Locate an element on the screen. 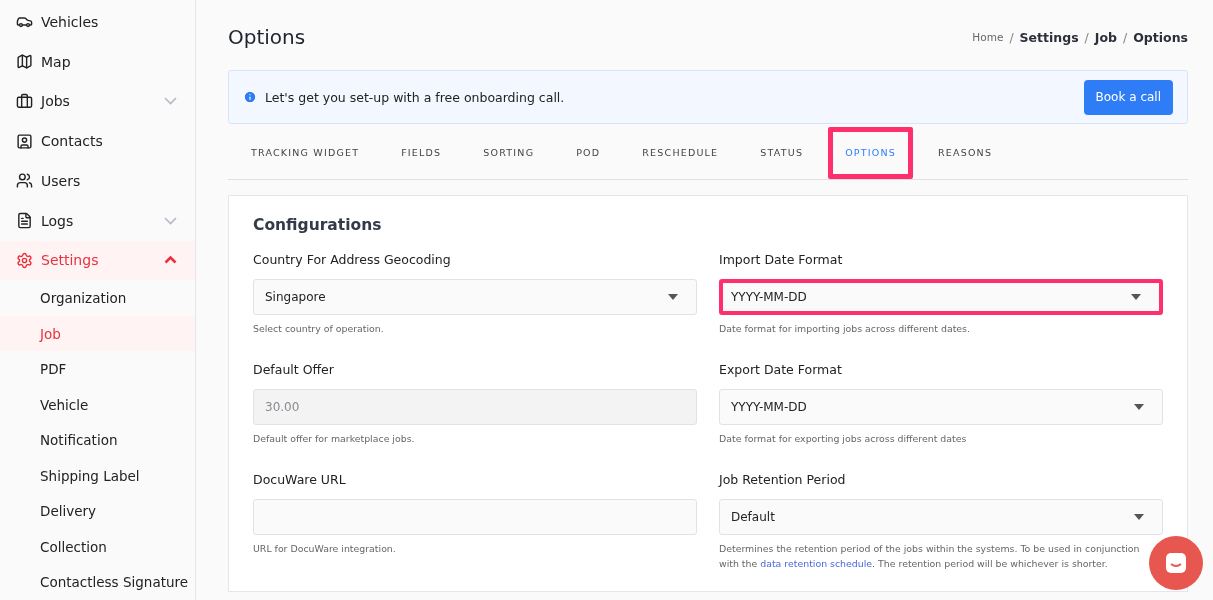  sidebar-subitem: Contactless Signature is located at coordinates (97, 582).